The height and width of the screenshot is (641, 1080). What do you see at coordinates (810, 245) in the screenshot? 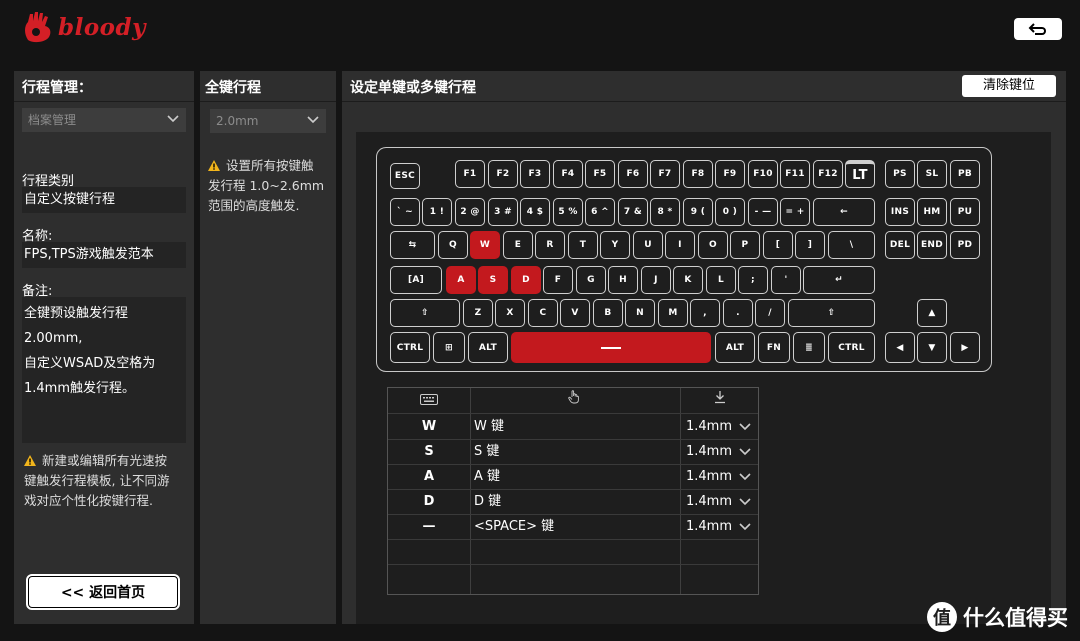
I see `key-symbol: ]` at bounding box center [810, 245].